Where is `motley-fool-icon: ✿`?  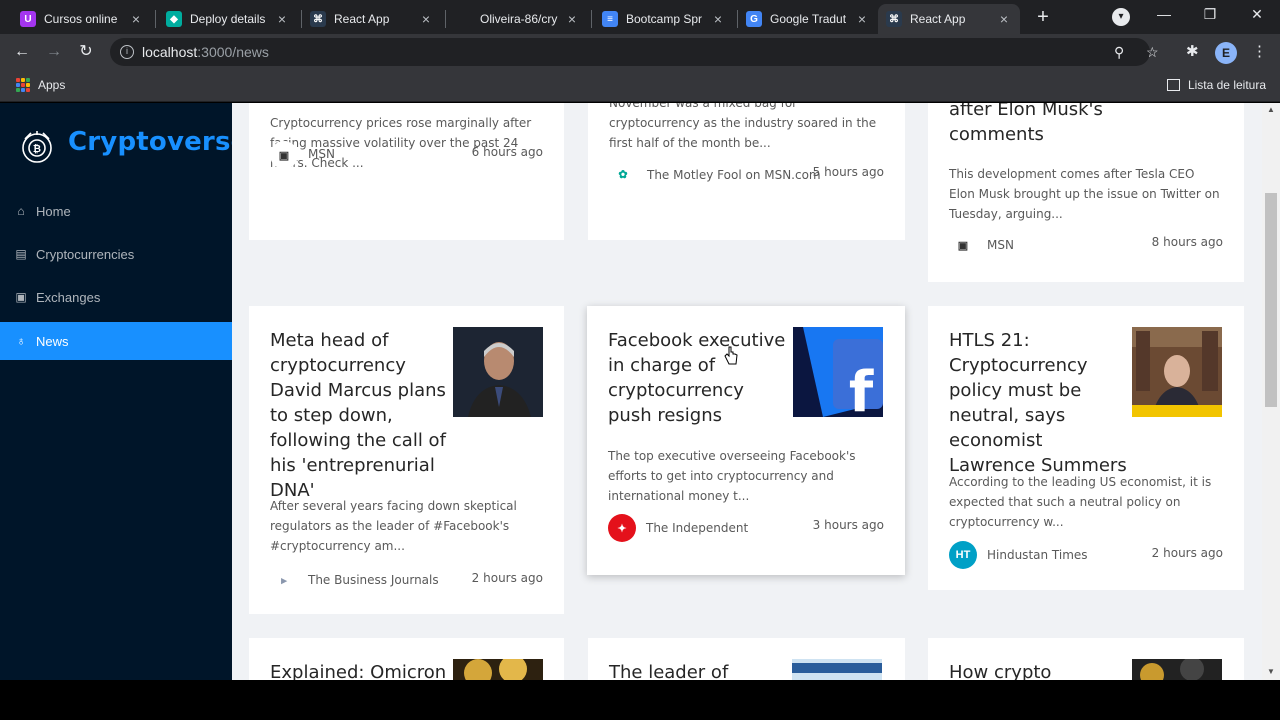
motley-fool-icon: ✿ is located at coordinates (623, 174).